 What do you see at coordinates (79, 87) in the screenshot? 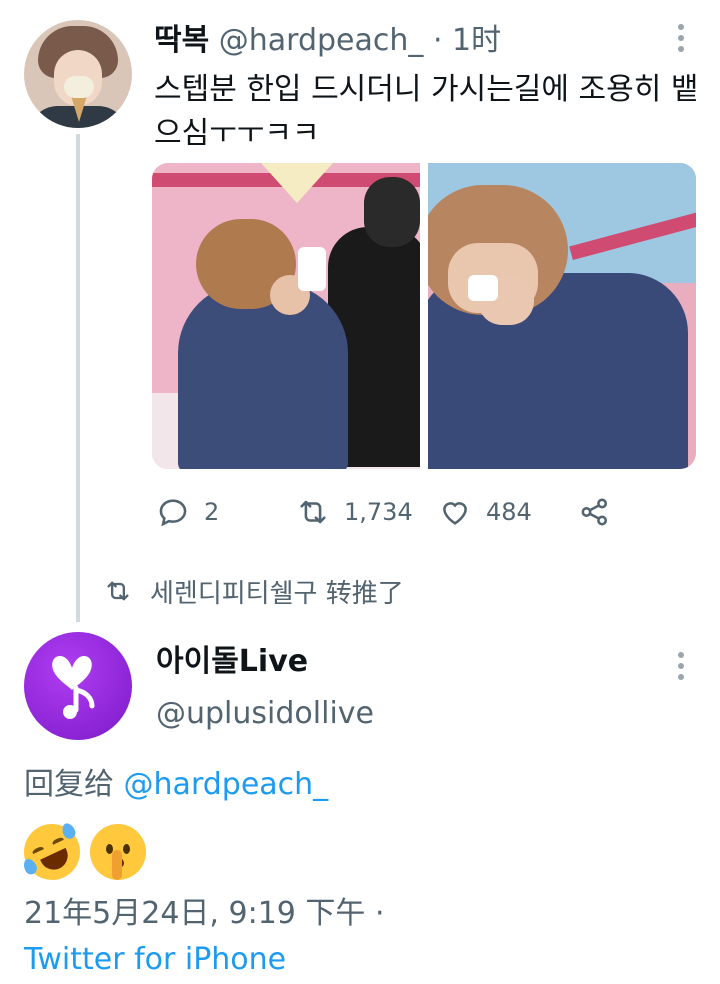
I see `avatar-ice-cream-scoop` at bounding box center [79, 87].